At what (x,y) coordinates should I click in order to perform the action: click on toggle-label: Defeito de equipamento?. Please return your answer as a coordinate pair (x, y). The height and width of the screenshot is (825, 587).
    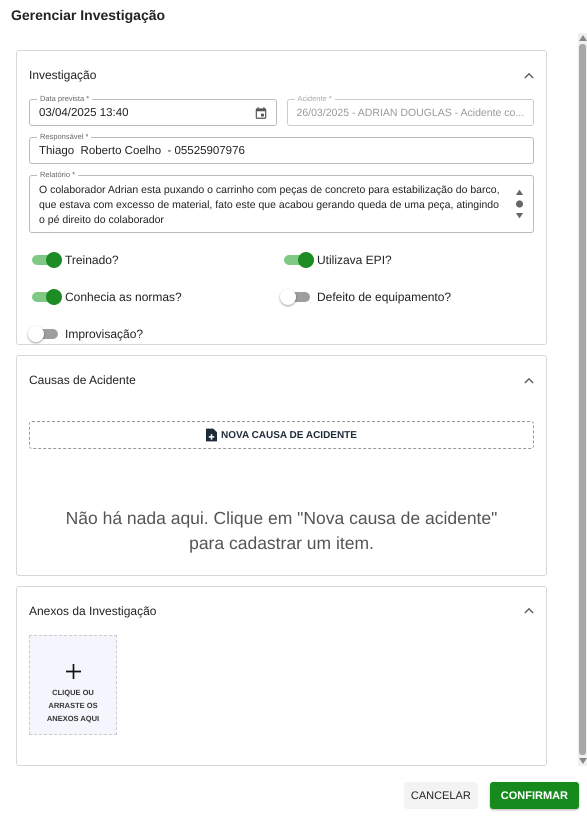
    Looking at the image, I should click on (384, 297).